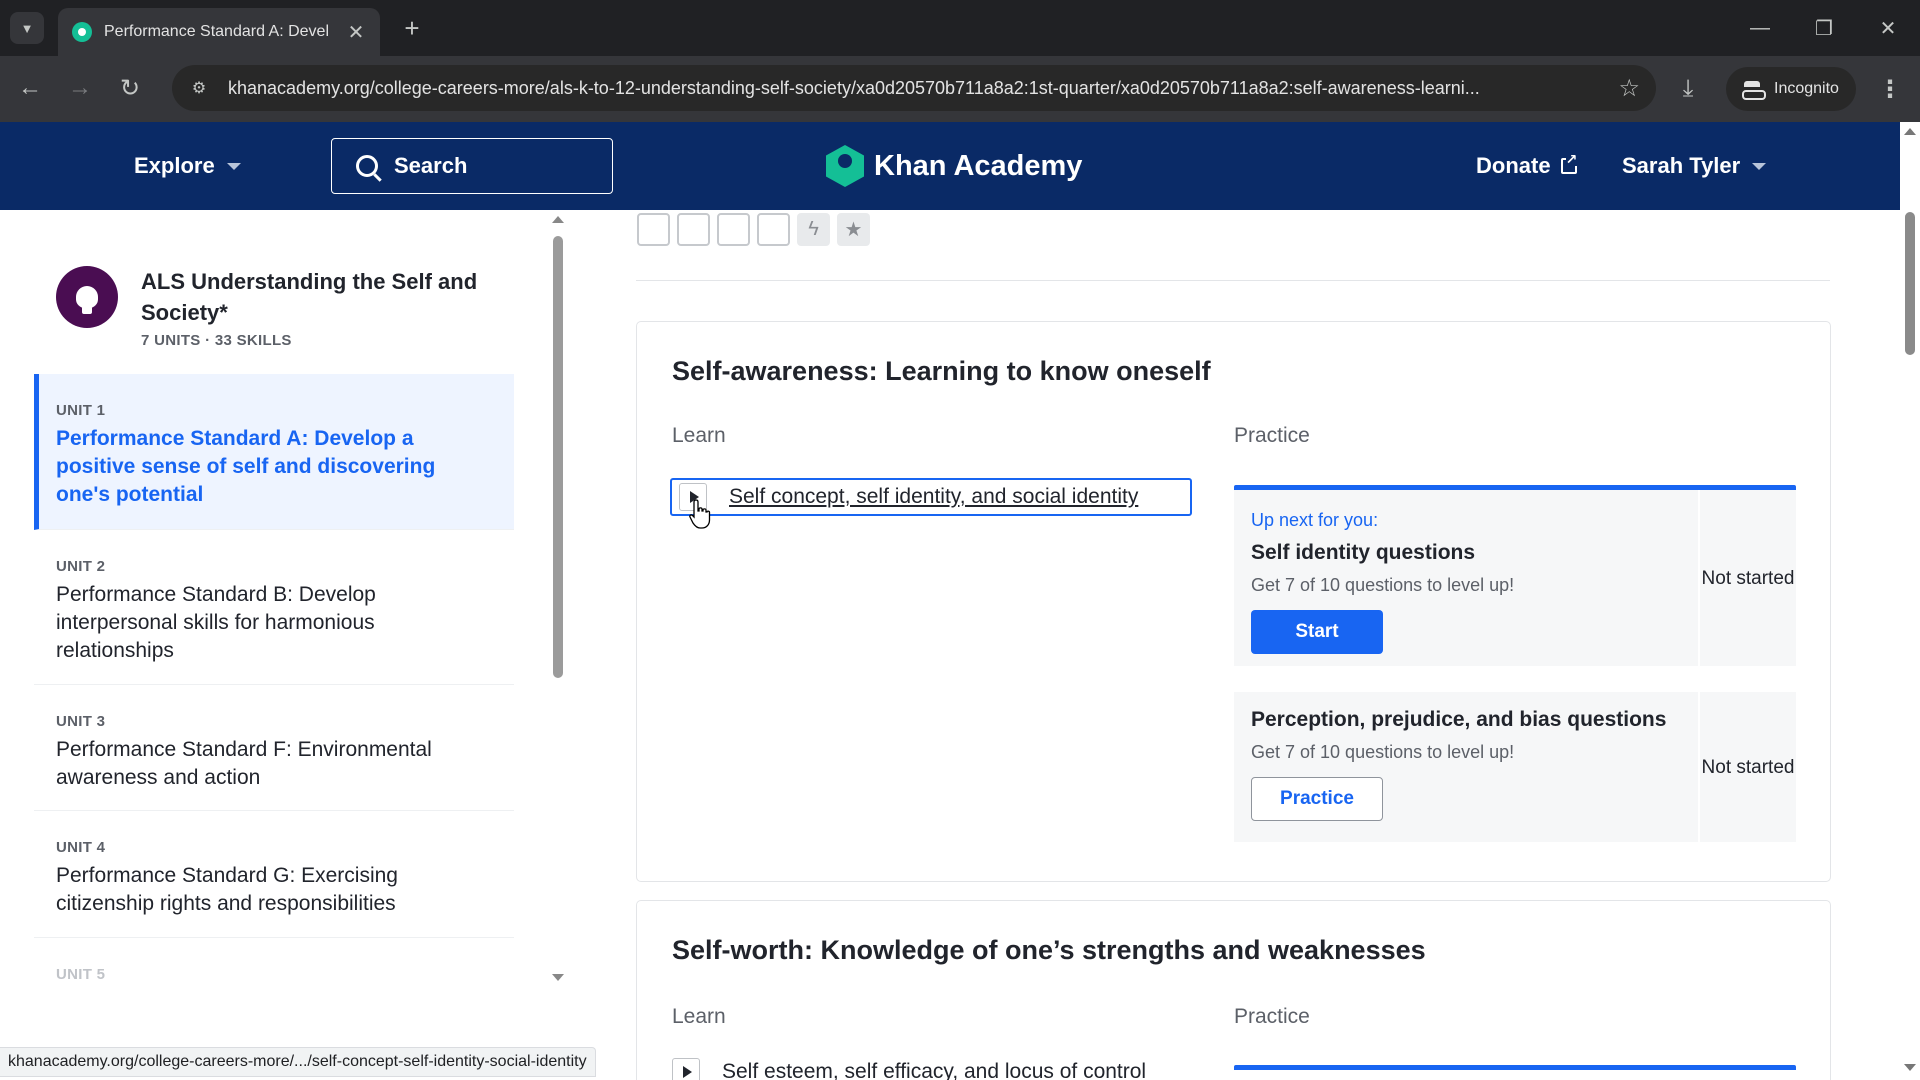 Image resolution: width=1920 pixels, height=1080 pixels. What do you see at coordinates (1688, 89) in the screenshot?
I see `download-icon: ⤓` at bounding box center [1688, 89].